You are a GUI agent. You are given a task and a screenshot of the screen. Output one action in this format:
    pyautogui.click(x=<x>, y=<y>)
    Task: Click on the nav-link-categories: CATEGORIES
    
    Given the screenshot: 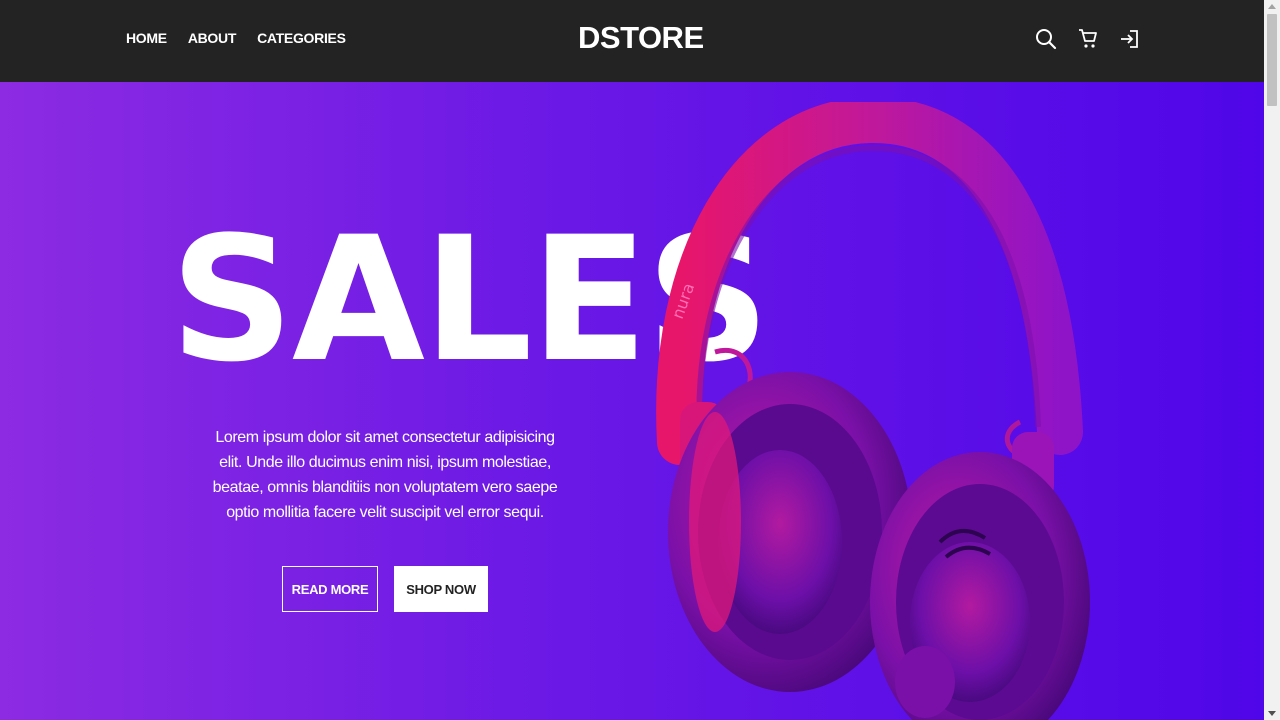 What is the action you would take?
    pyautogui.click(x=301, y=38)
    